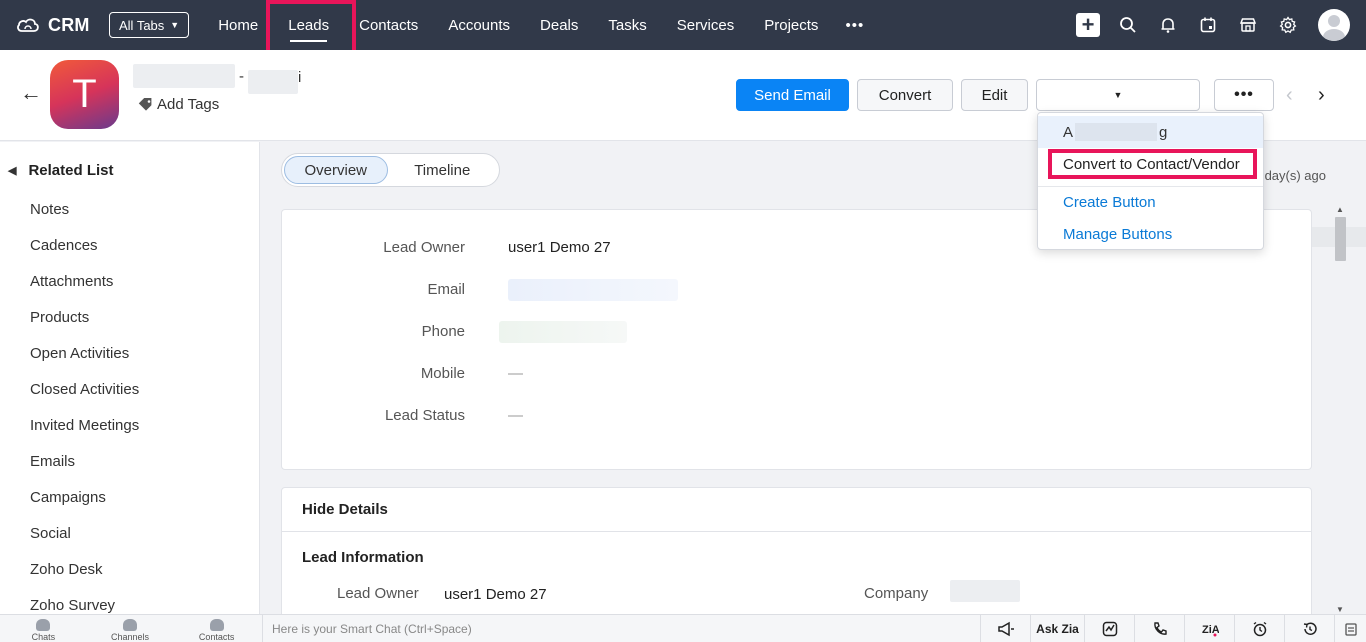 Image resolution: width=1366 pixels, height=642 pixels. Describe the element at coordinates (1334, 25) in the screenshot. I see `profile-avatar` at that location.